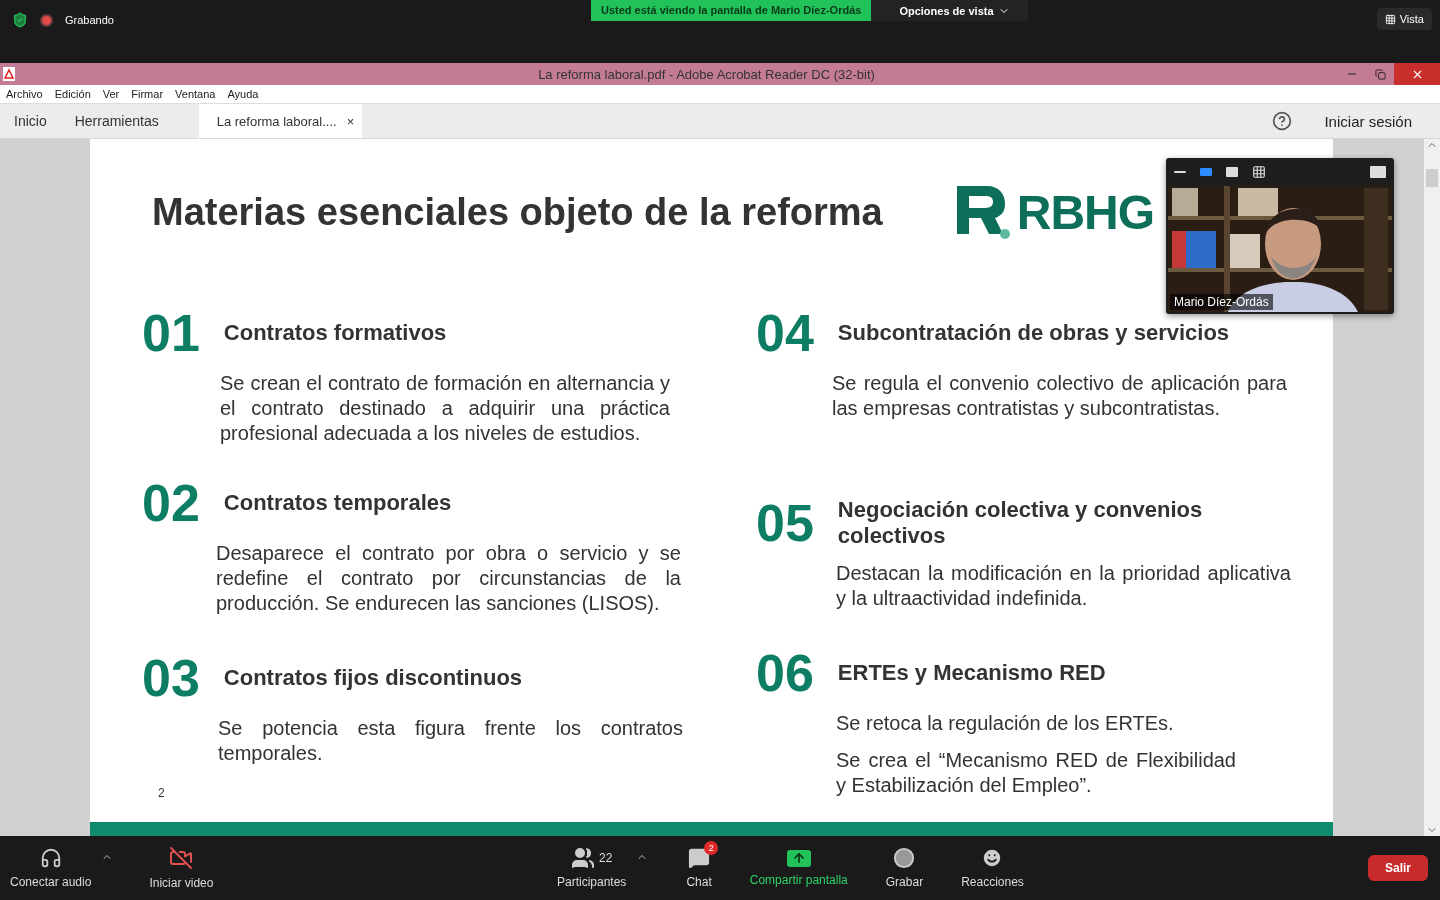 Image resolution: width=1440 pixels, height=900 pixels. I want to click on record-icon, so click(904, 858).